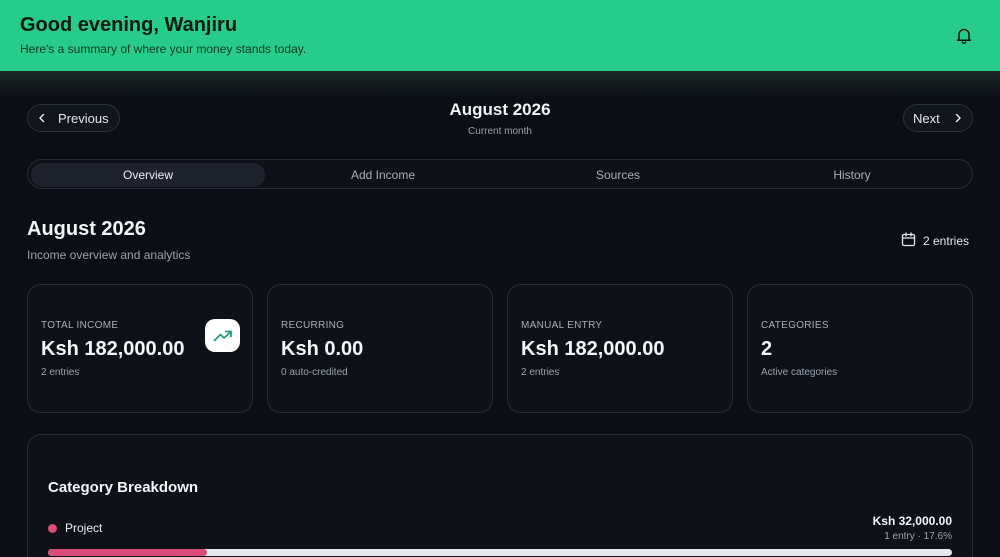 This screenshot has width=1000, height=557. Describe the element at coordinates (129, 25) in the screenshot. I see `greeting-title: Good evening, Wanjiru` at that location.